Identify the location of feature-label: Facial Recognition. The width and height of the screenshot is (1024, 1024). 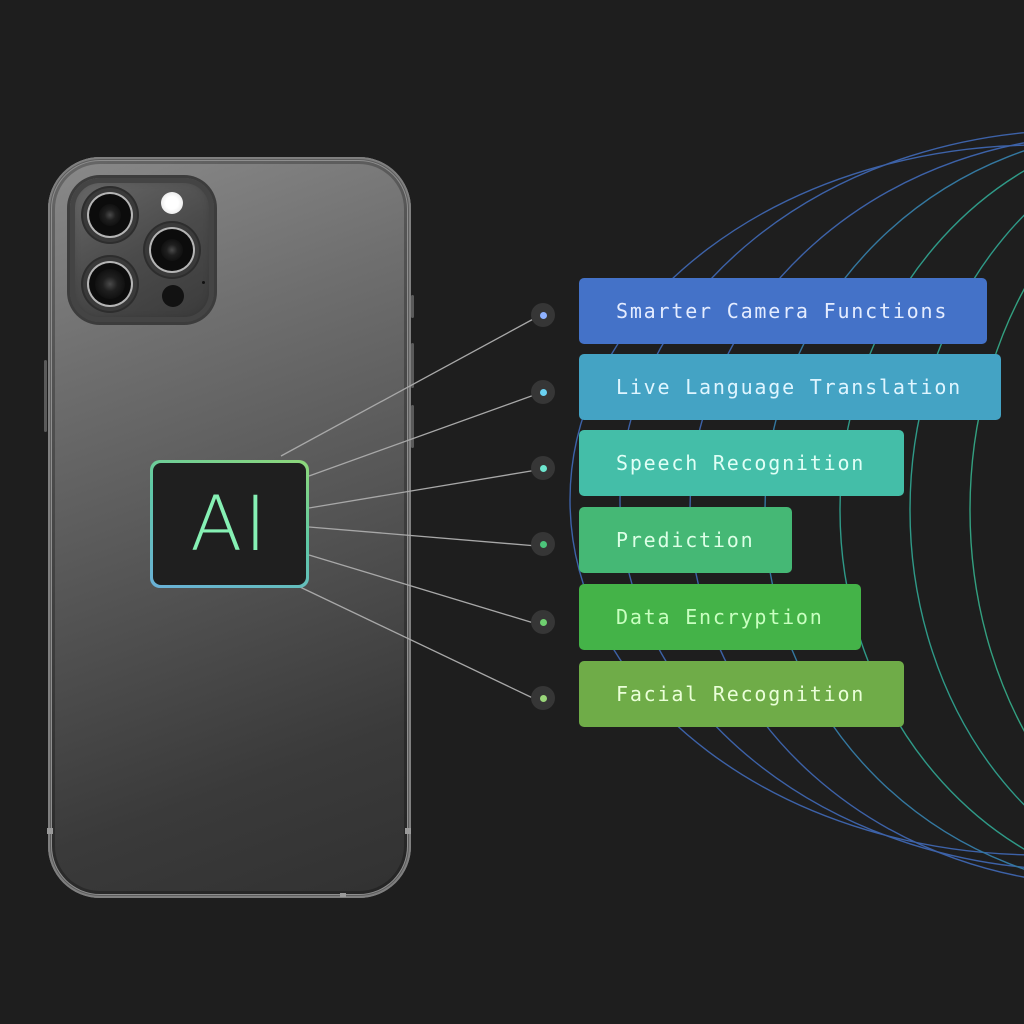
(741, 694).